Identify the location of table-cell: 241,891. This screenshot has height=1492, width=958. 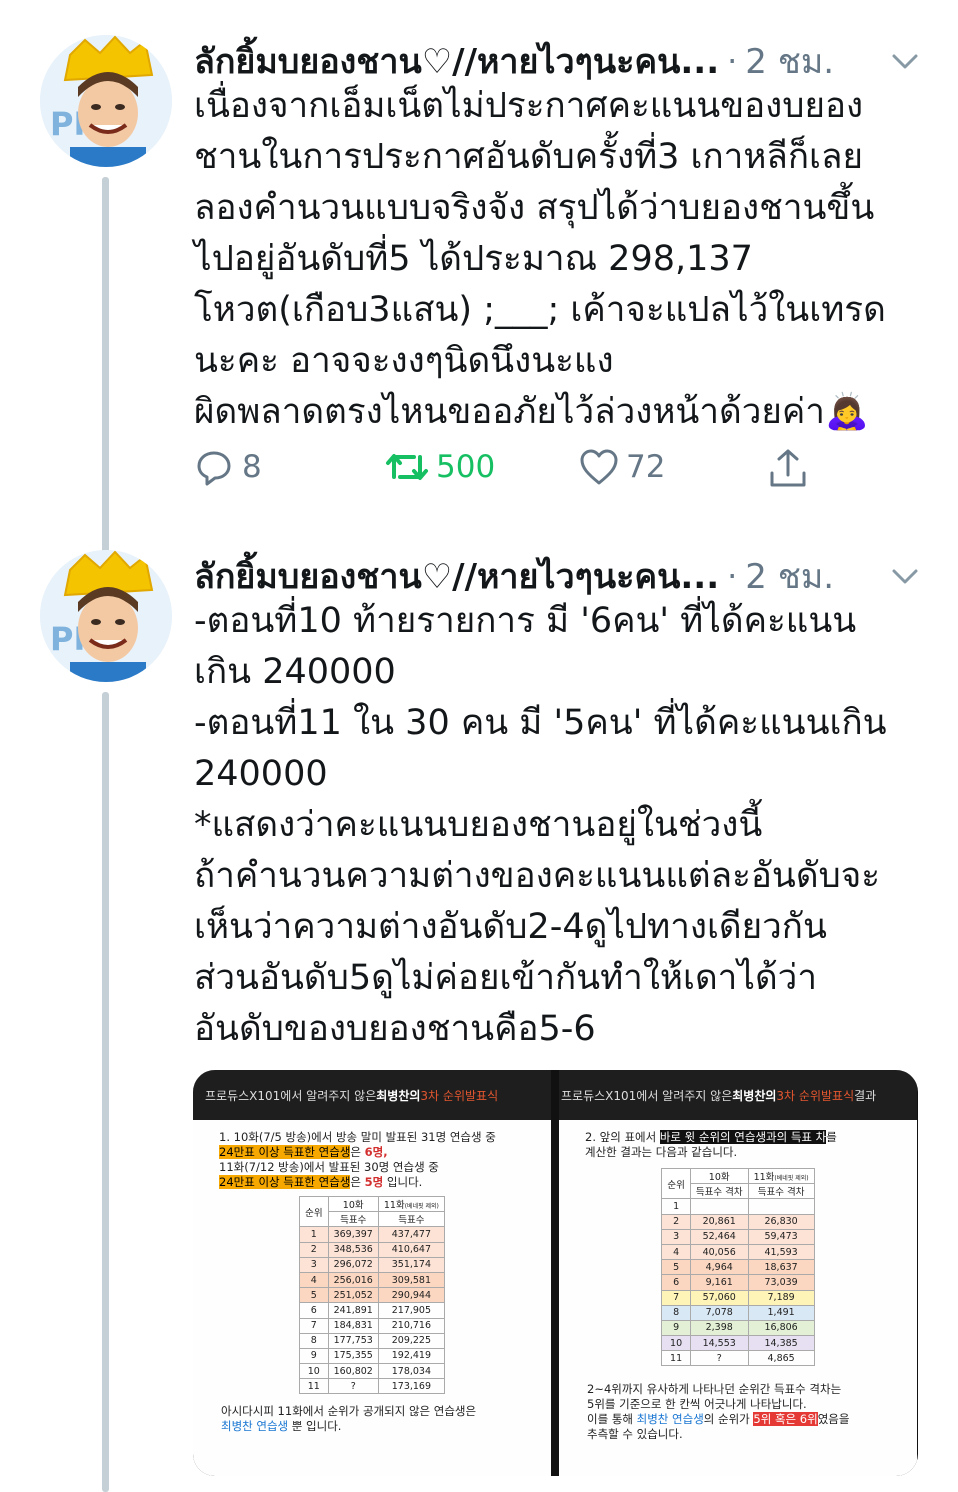
(353, 1310).